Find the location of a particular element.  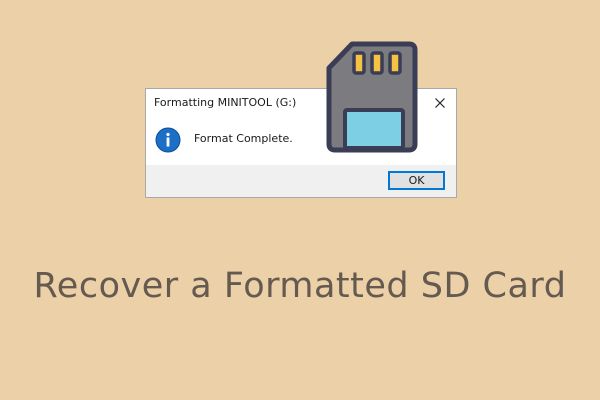

info-icon is located at coordinates (168, 140).